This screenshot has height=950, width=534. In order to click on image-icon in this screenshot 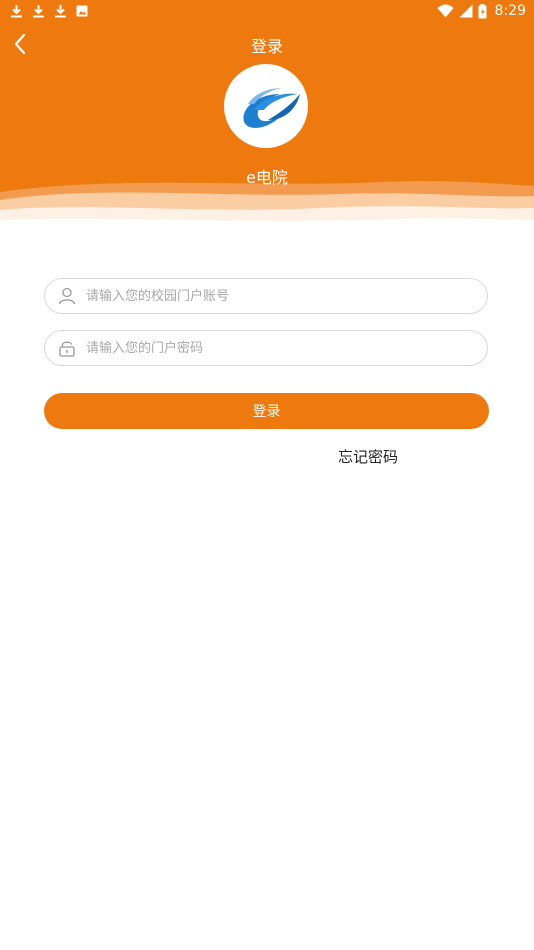, I will do `click(82, 11)`.